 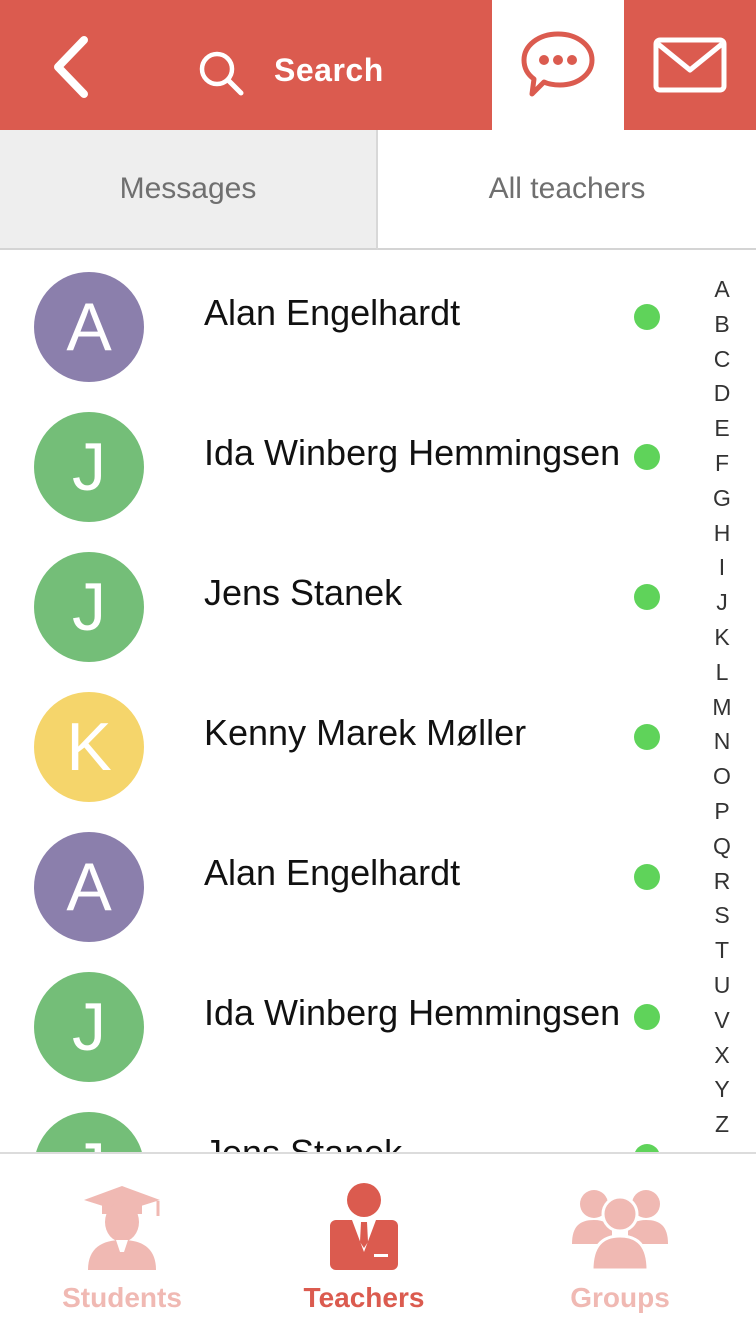 I want to click on teacher-icon, so click(x=364, y=1226).